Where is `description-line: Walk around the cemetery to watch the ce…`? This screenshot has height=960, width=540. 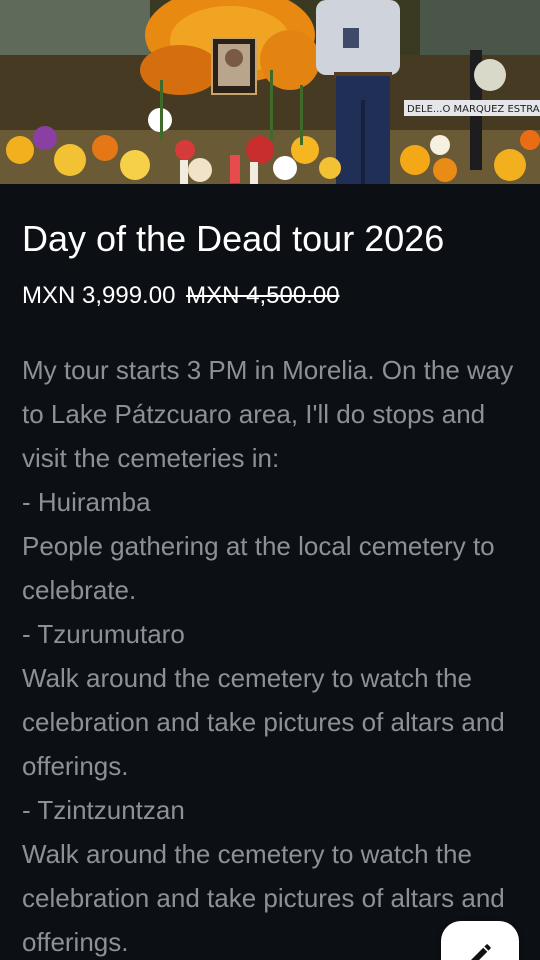
description-line: Walk around the cemetery to watch the ce… is located at coordinates (263, 722).